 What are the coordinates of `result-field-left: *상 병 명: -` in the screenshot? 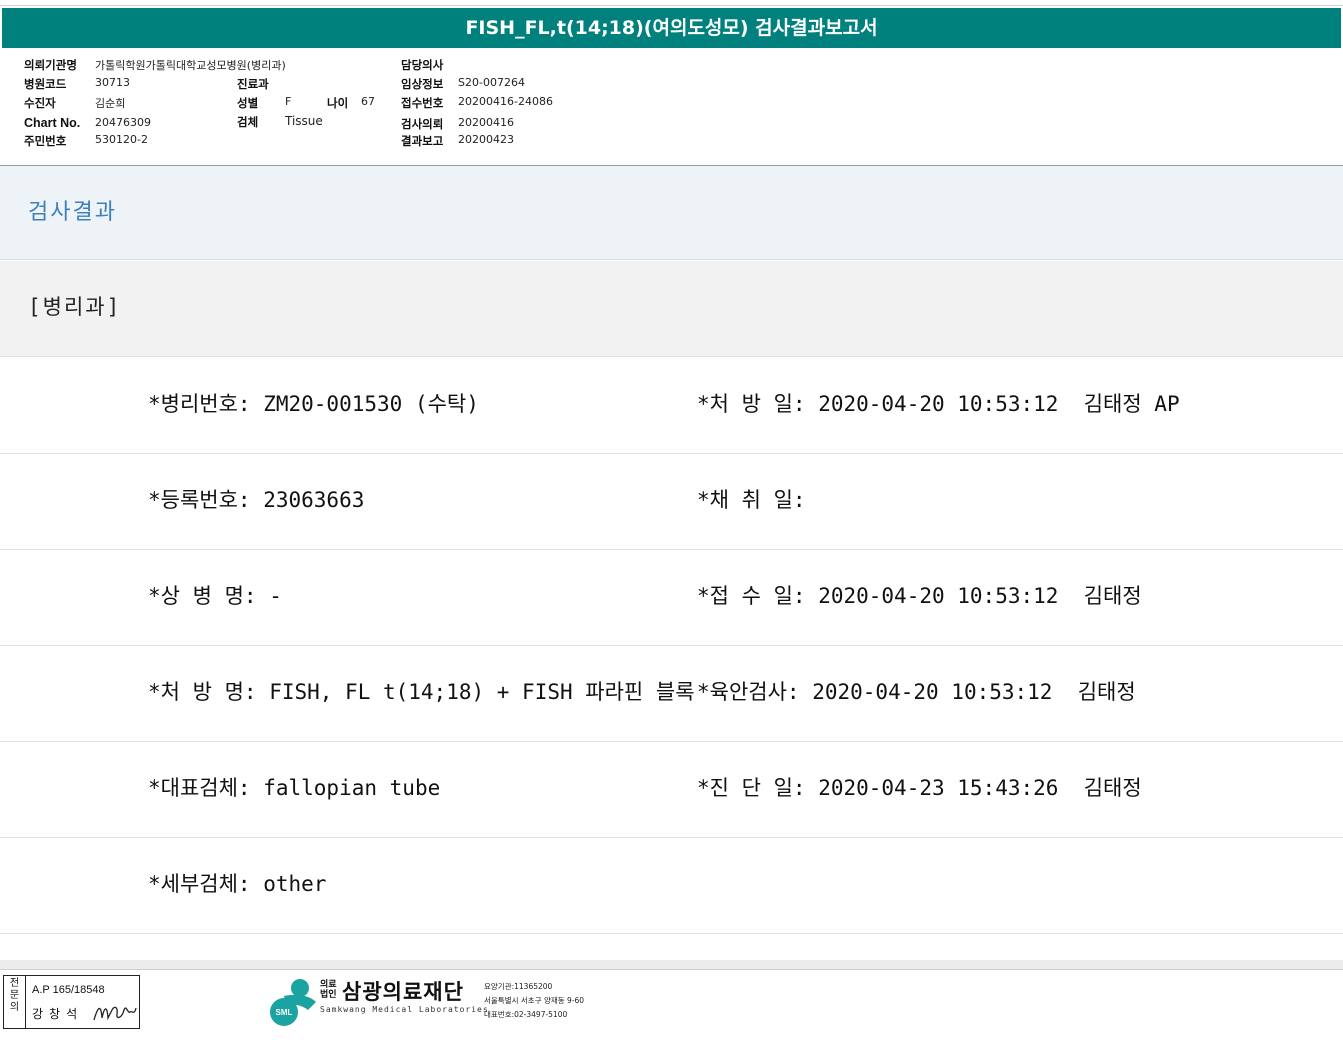 It's located at (215, 595).